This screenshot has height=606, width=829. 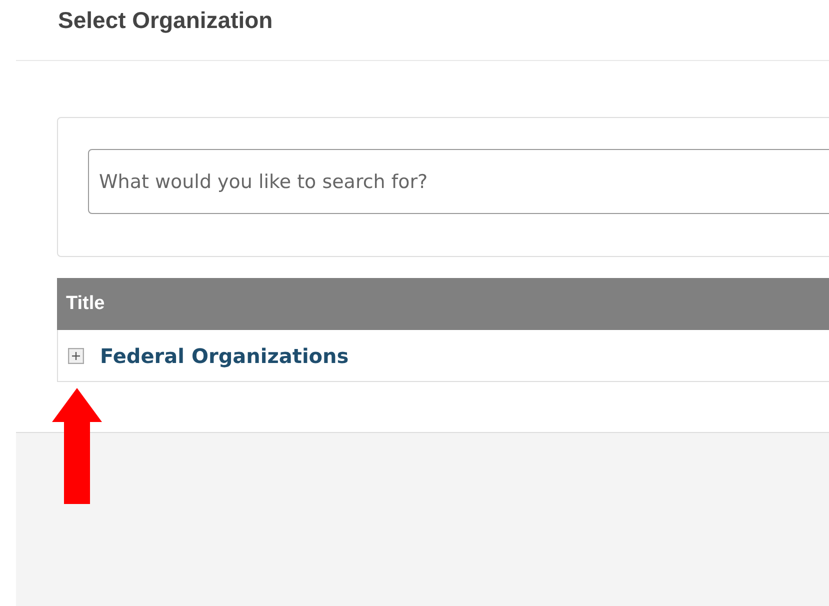 What do you see at coordinates (76, 356) in the screenshot?
I see `expand-icon` at bounding box center [76, 356].